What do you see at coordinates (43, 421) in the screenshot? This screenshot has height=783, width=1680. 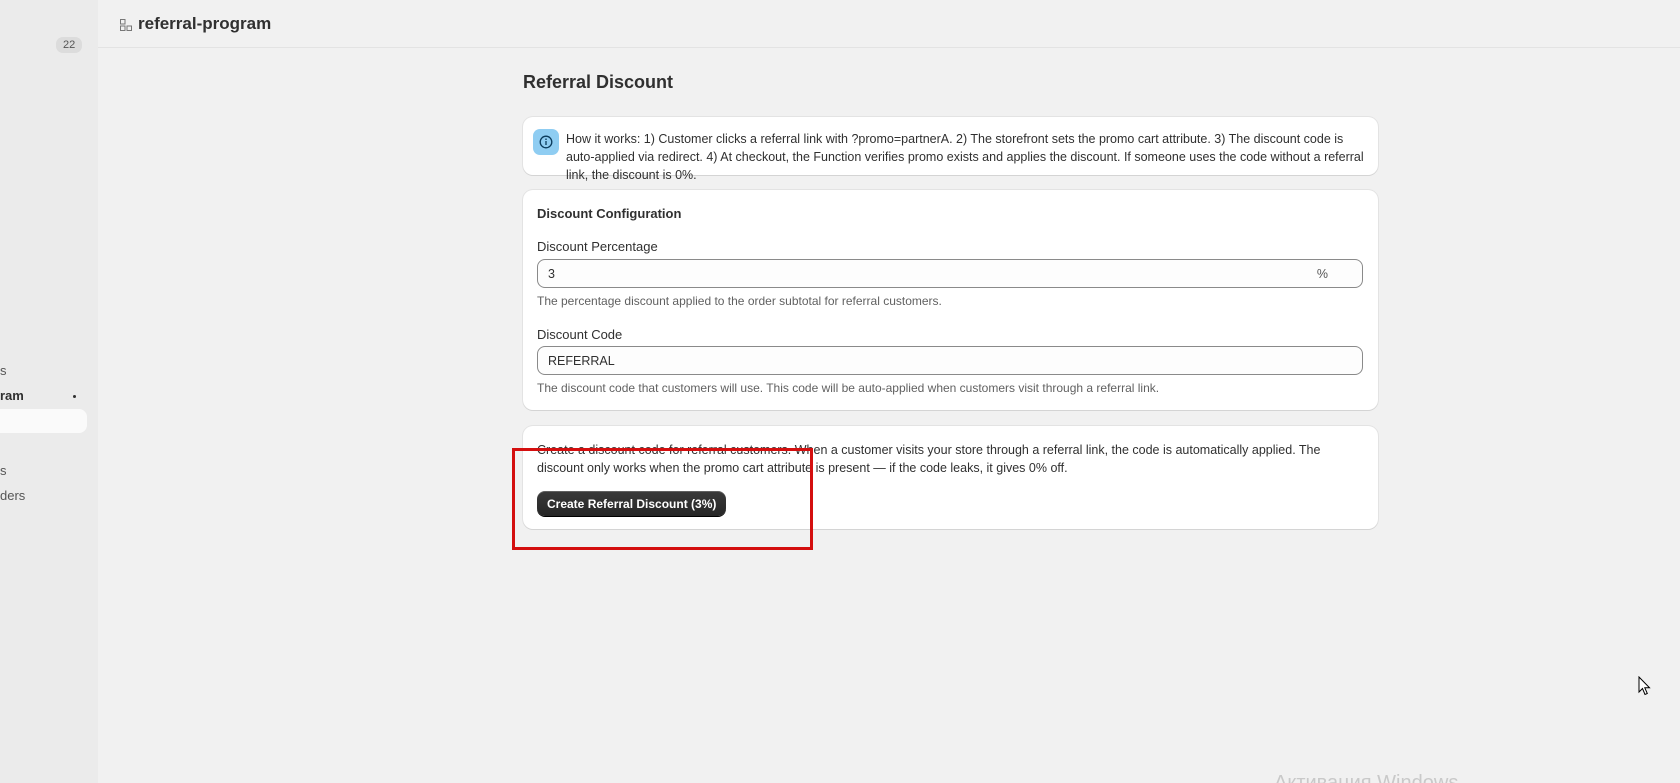 I see `sidebar-subitem-active` at bounding box center [43, 421].